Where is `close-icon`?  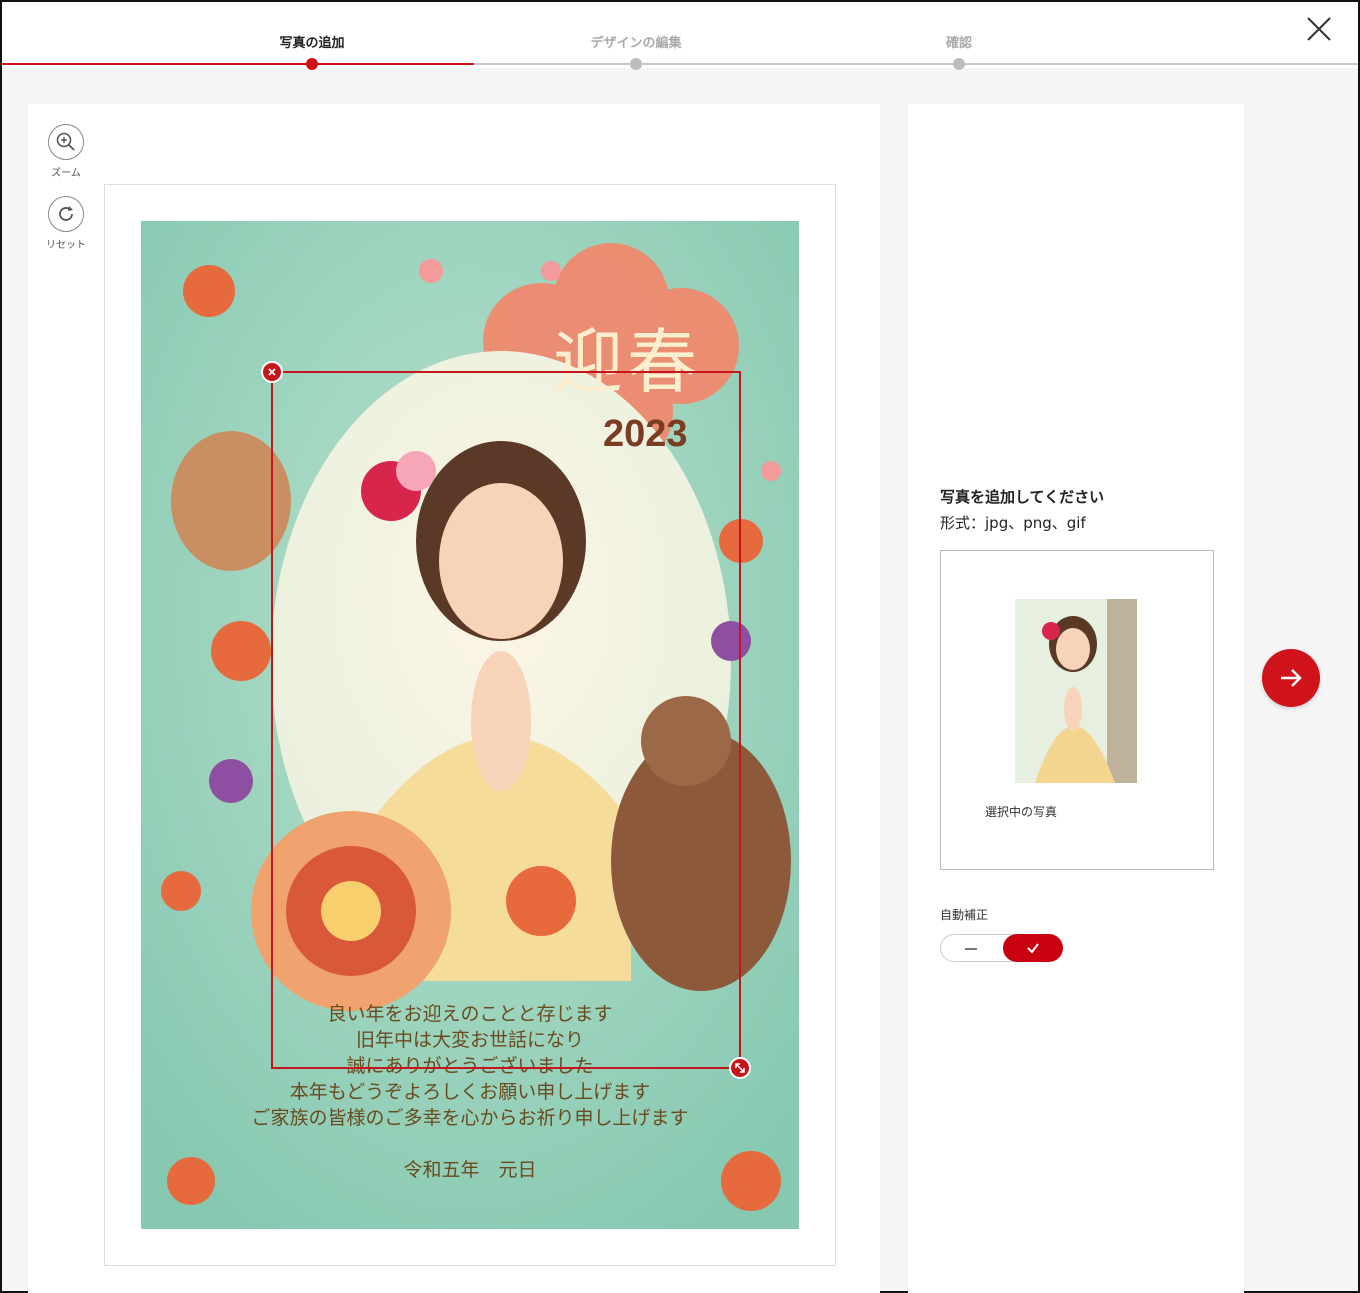
close-icon is located at coordinates (1319, 29).